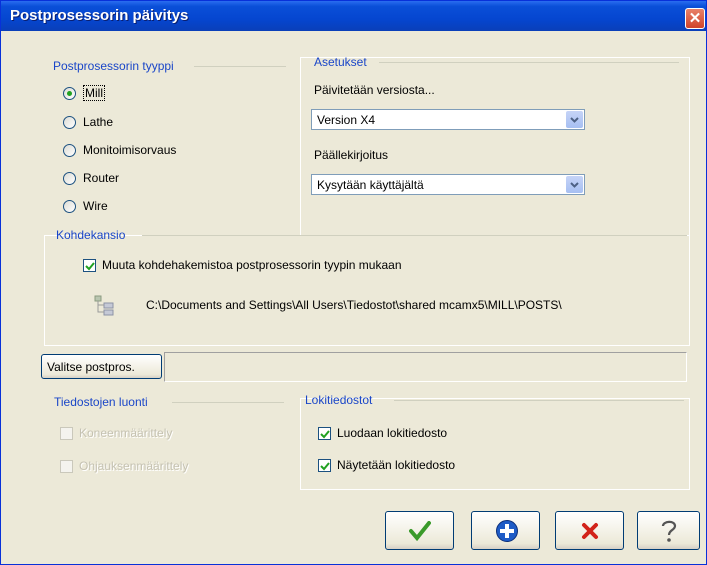  Describe the element at coordinates (396, 465) in the screenshot. I see `show-log-label: Näytetään lokitiedosto` at that location.